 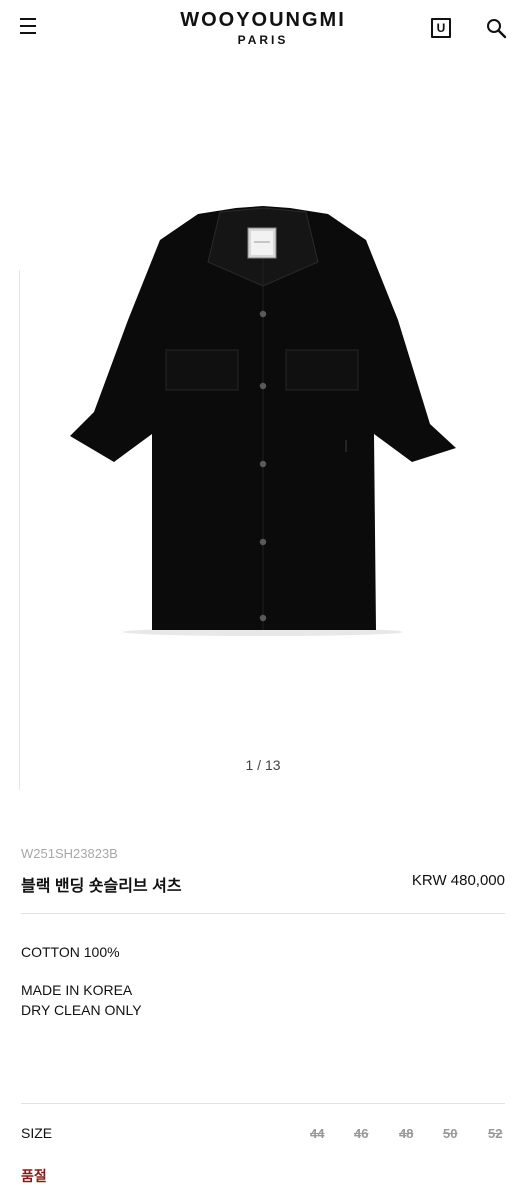 What do you see at coordinates (317, 1133) in the screenshot?
I see `size-option-44: 44` at bounding box center [317, 1133].